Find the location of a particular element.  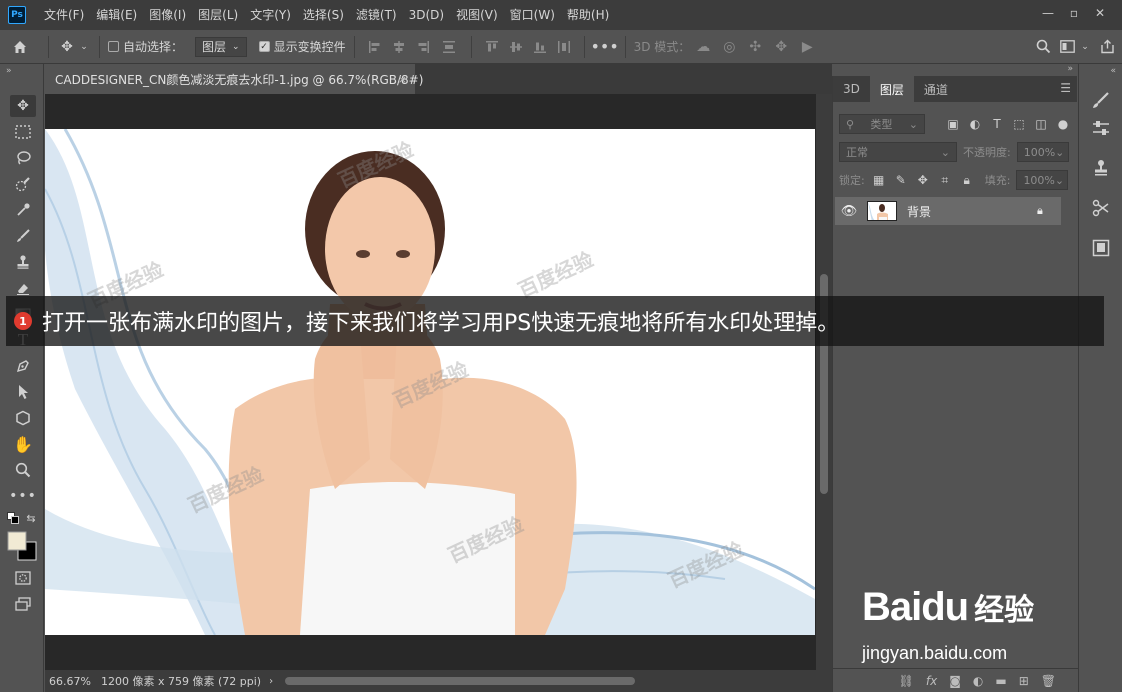

show-transform-checkbox: ✓ is located at coordinates (264, 46).